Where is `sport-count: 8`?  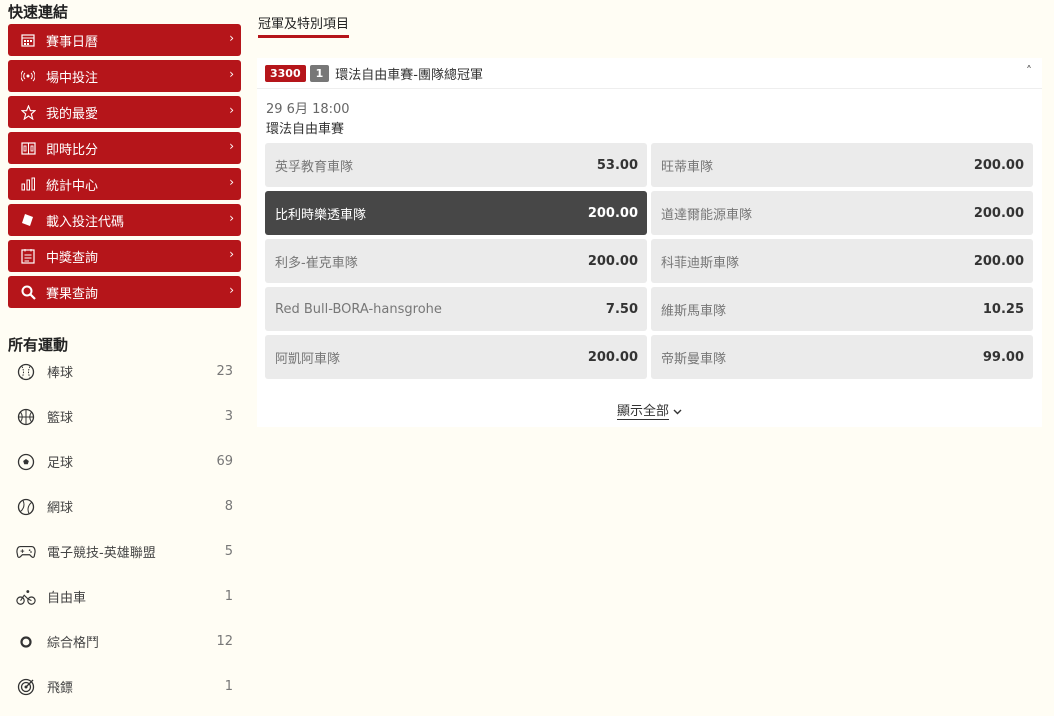
sport-count: 8 is located at coordinates (228, 506).